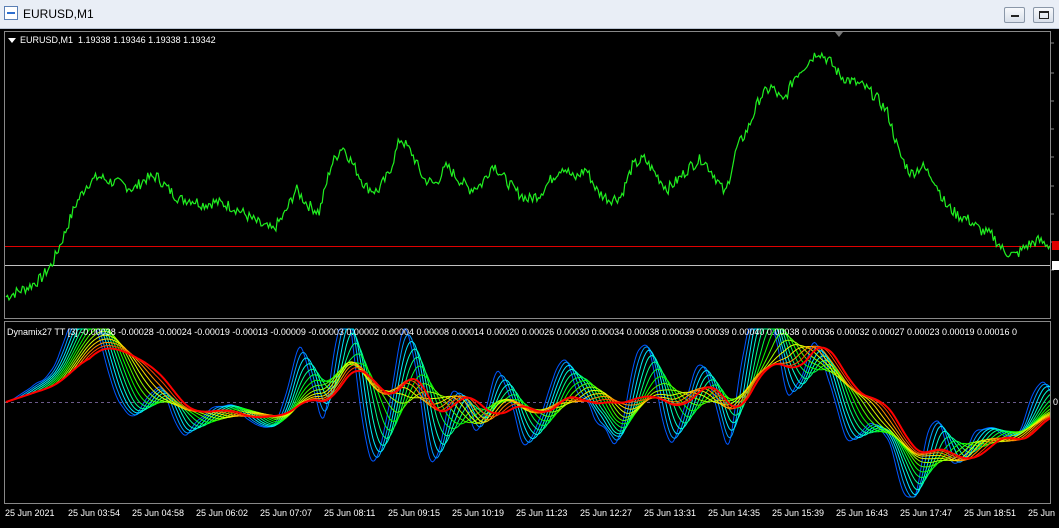 Image resolution: width=1059 pixels, height=528 pixels. Describe the element at coordinates (147, 40) in the screenshot. I see `ohlc-values: 1.19338 1.19346 1.19338 1.19342` at that location.